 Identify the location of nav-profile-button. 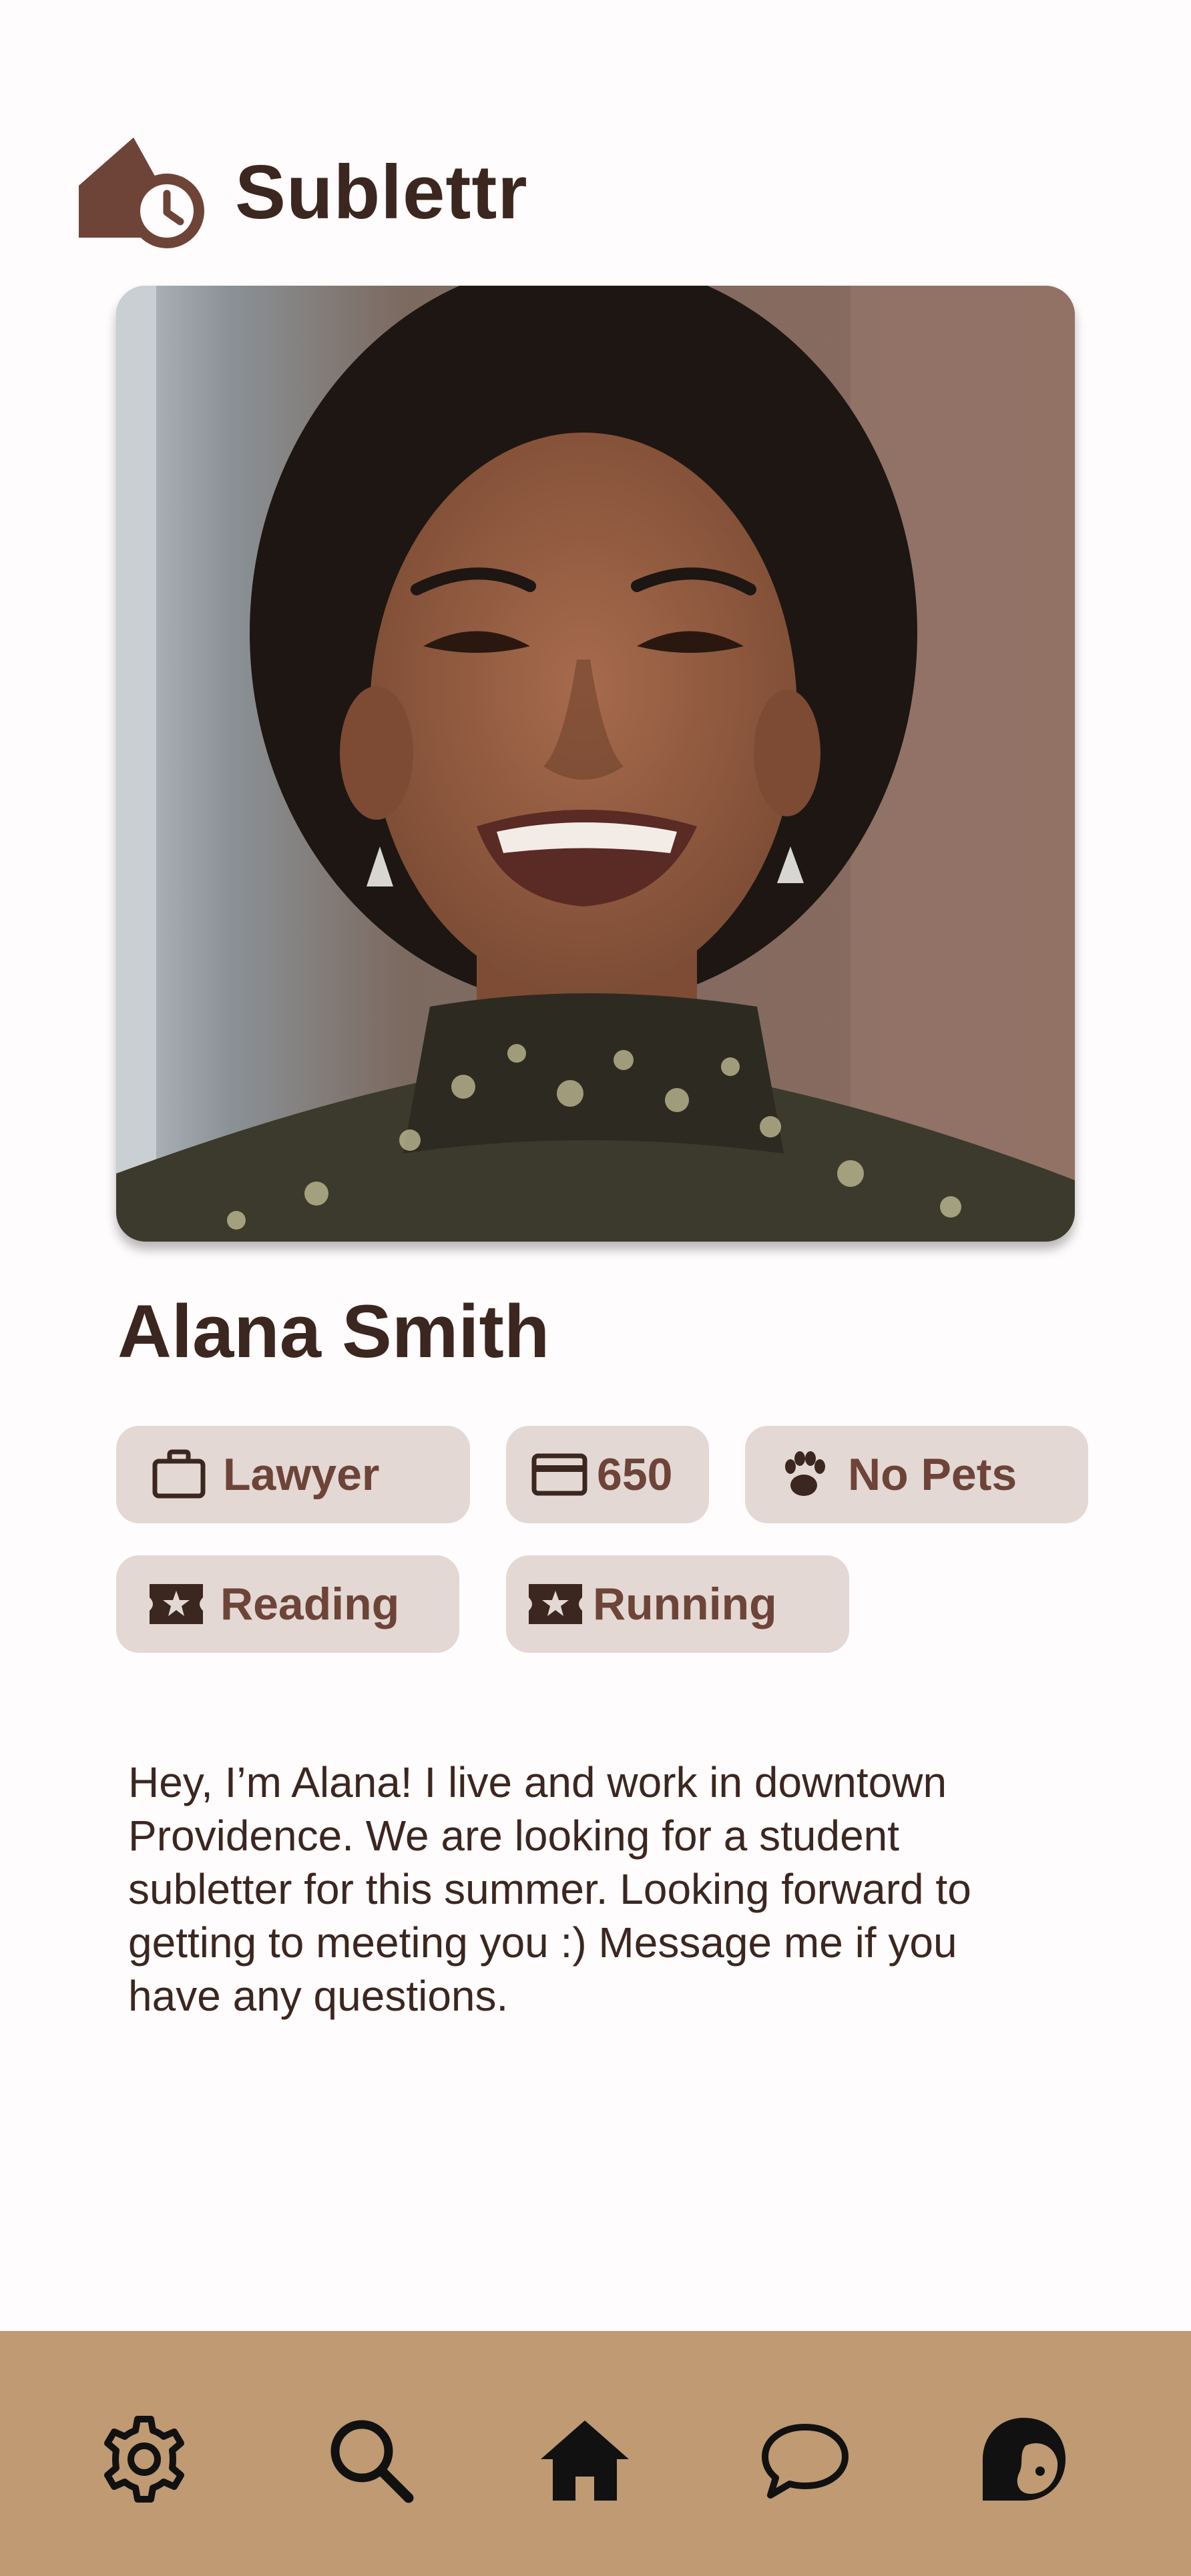
(1024, 2459).